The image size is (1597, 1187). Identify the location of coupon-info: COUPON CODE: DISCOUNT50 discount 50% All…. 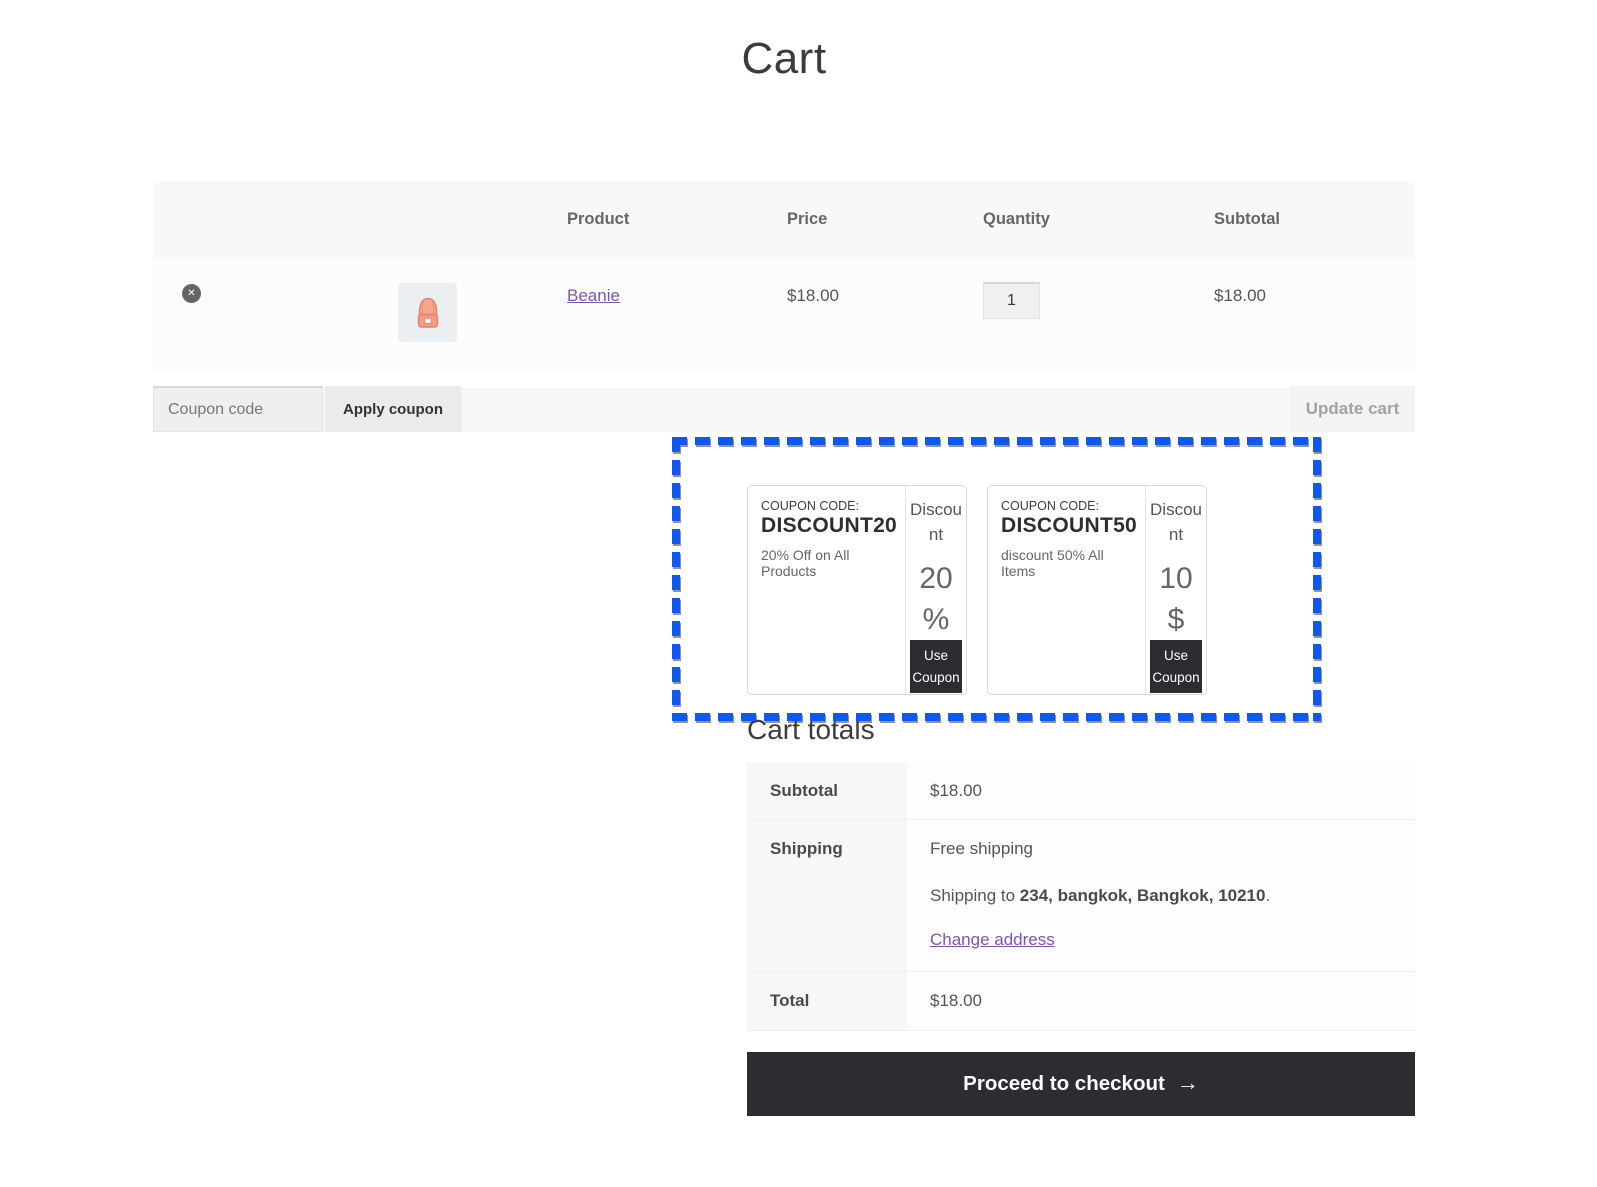
(1066, 590).